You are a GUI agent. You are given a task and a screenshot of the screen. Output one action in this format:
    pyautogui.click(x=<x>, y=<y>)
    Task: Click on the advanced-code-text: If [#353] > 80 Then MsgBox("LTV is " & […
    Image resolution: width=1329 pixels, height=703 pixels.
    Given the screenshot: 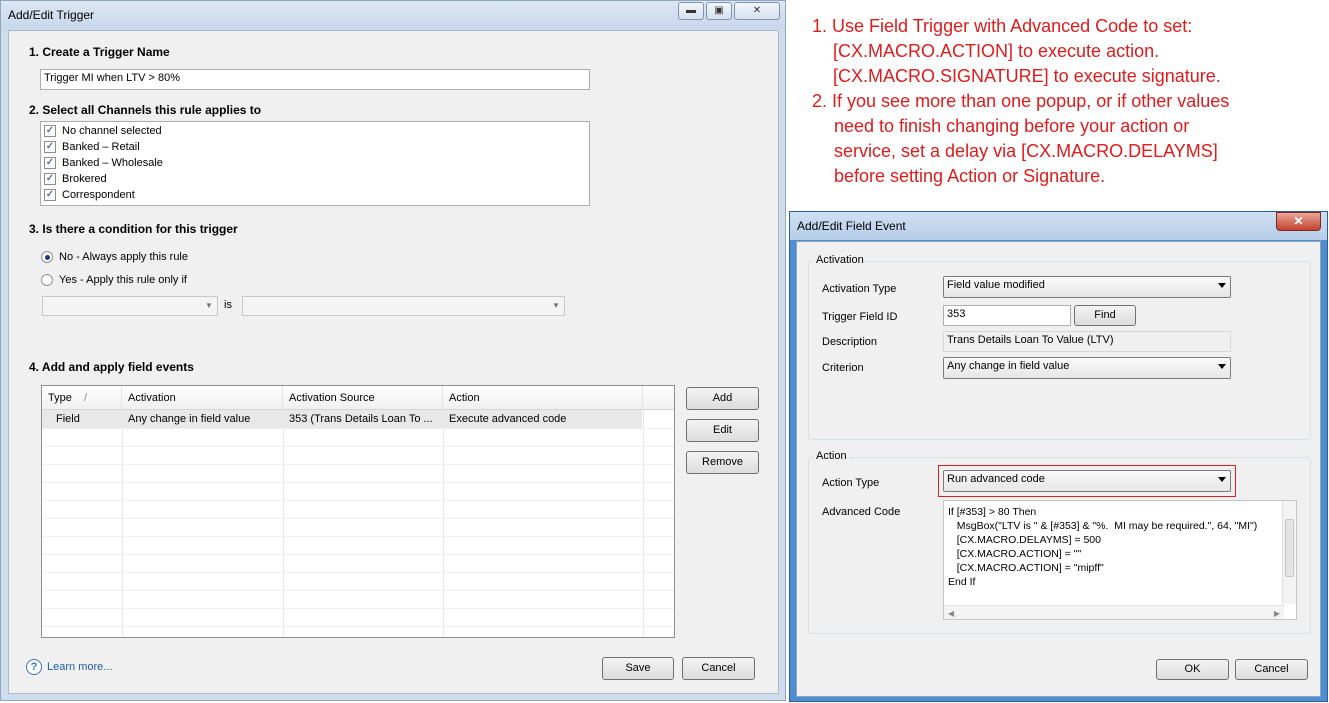 What is the action you would take?
    pyautogui.click(x=1103, y=547)
    